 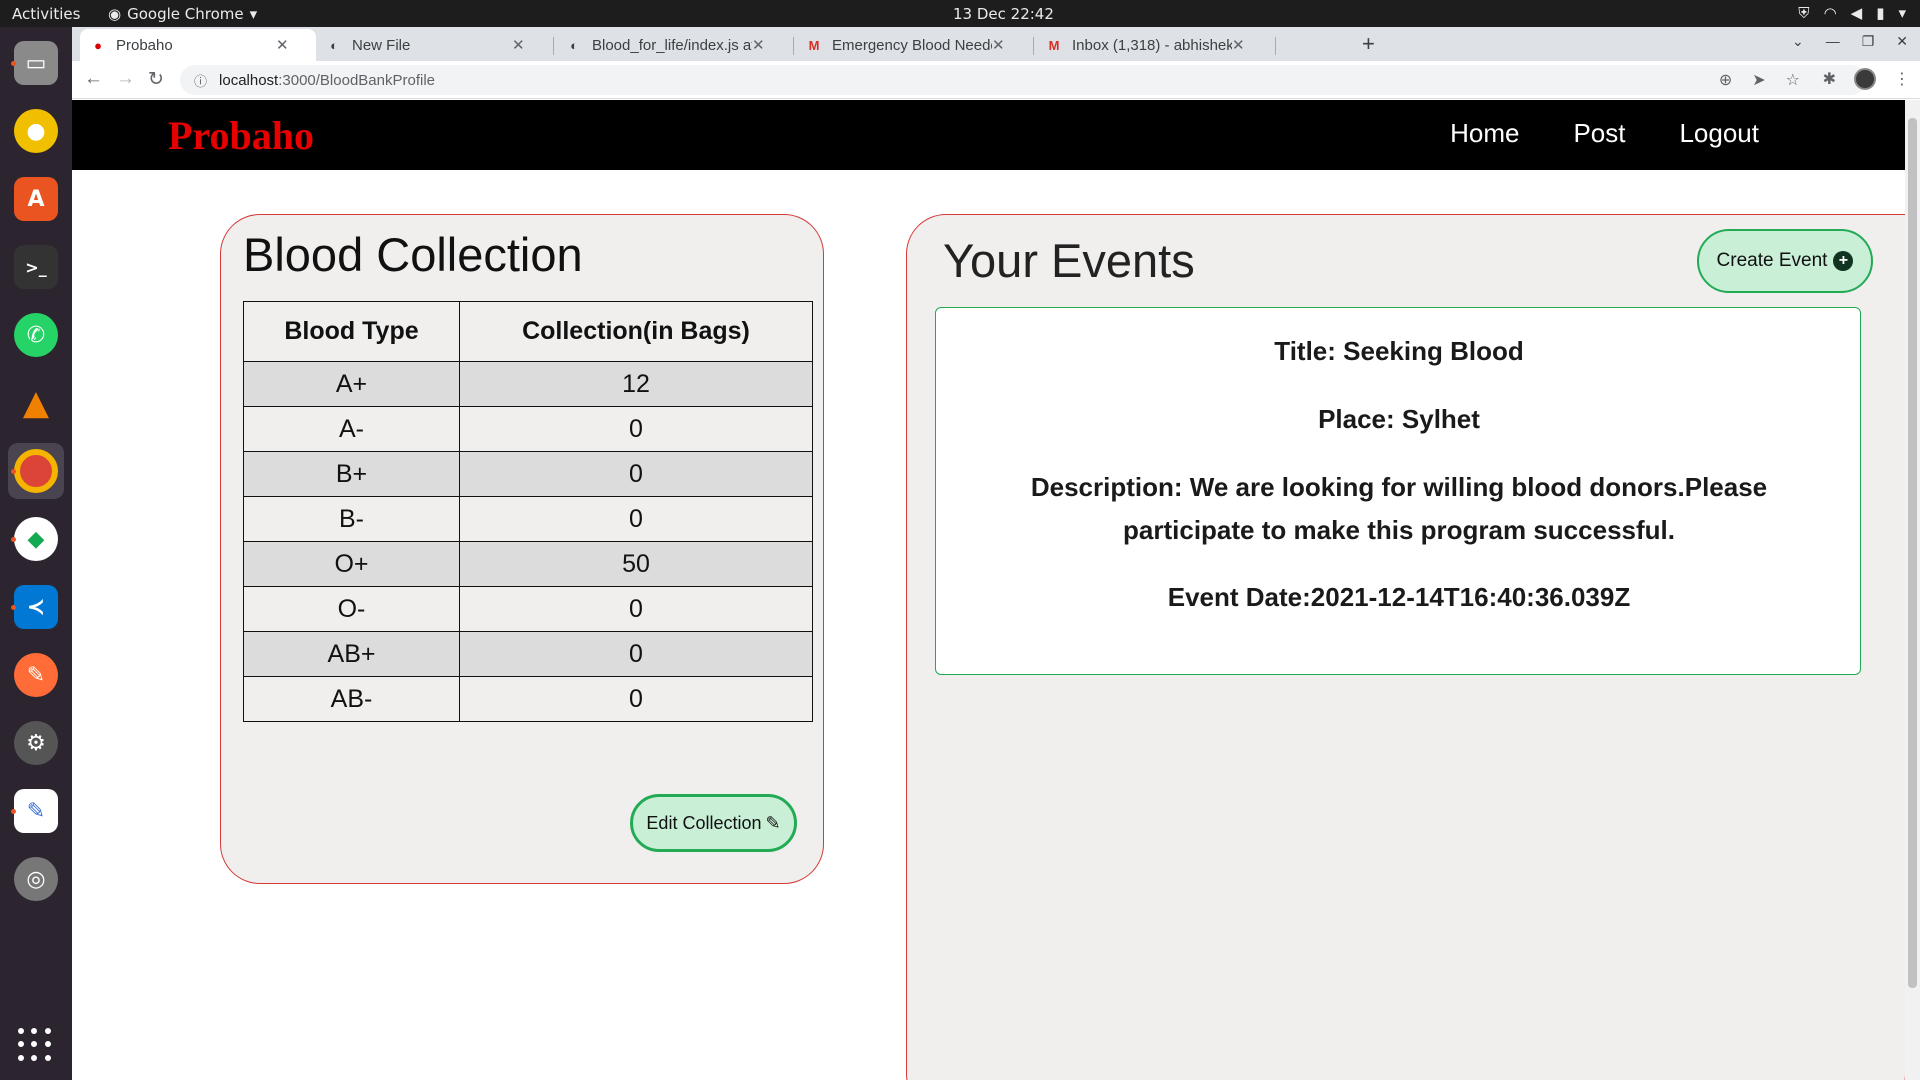 I want to click on nav-post-link: Post, so click(x=1599, y=133).